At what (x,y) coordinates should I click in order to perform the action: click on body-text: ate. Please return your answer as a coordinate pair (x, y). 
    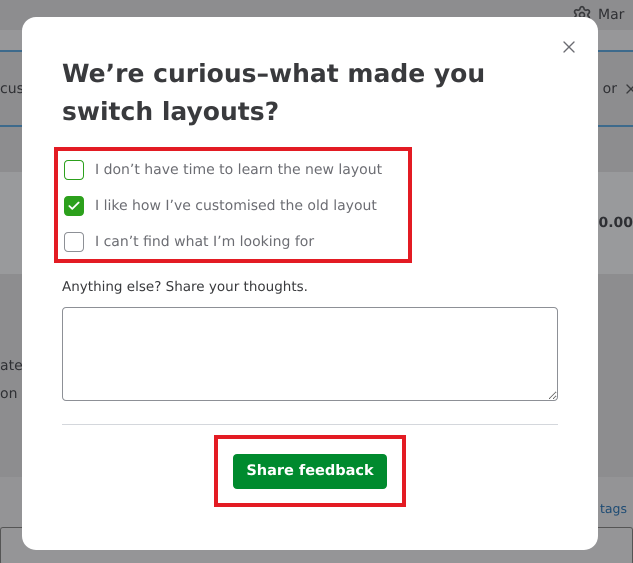
    Looking at the image, I should click on (11, 366).